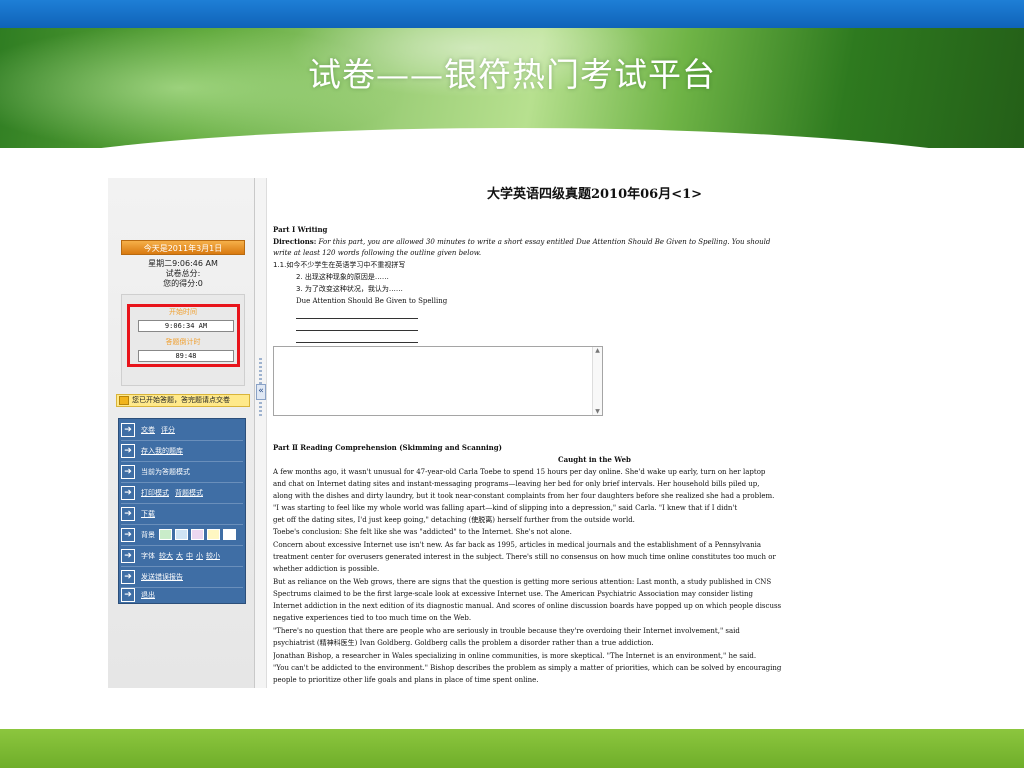  I want to click on part1-heading: Part Ⅰ Writing, so click(300, 229).